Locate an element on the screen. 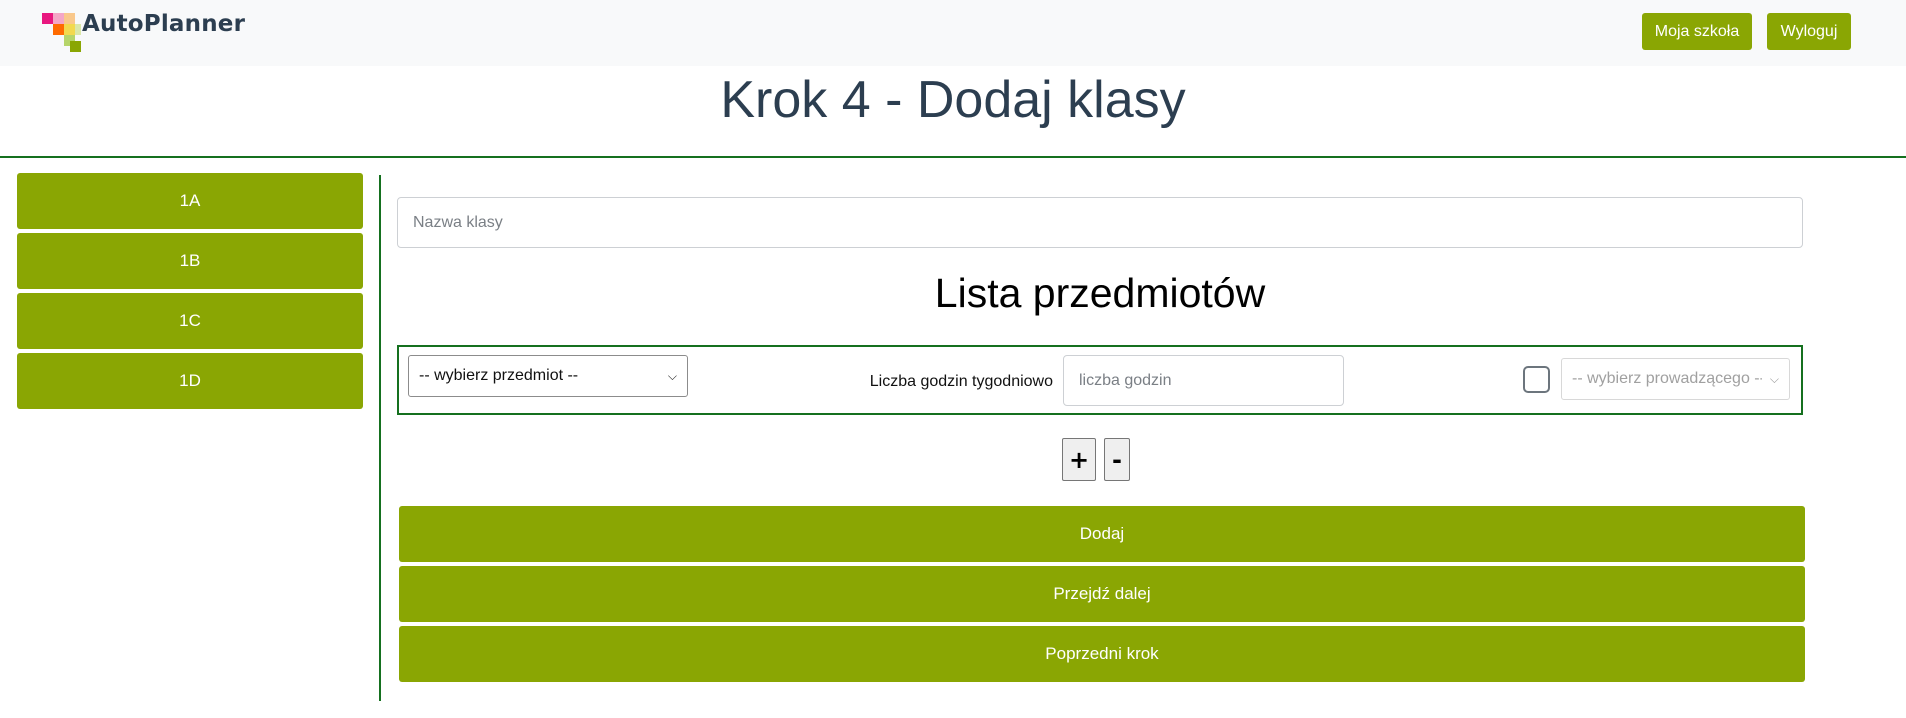  teacher-checkbox is located at coordinates (1536, 379).